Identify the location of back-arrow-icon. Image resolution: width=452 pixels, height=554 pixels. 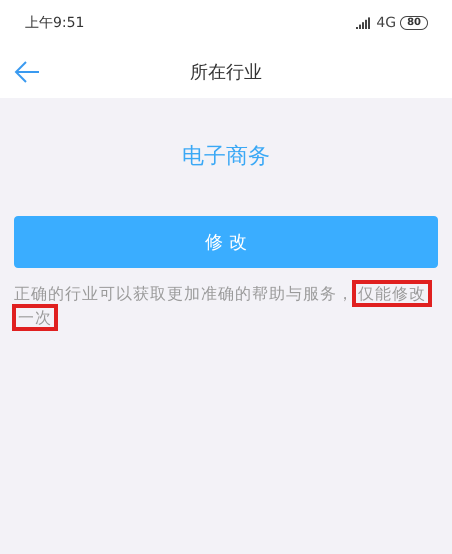
(27, 72).